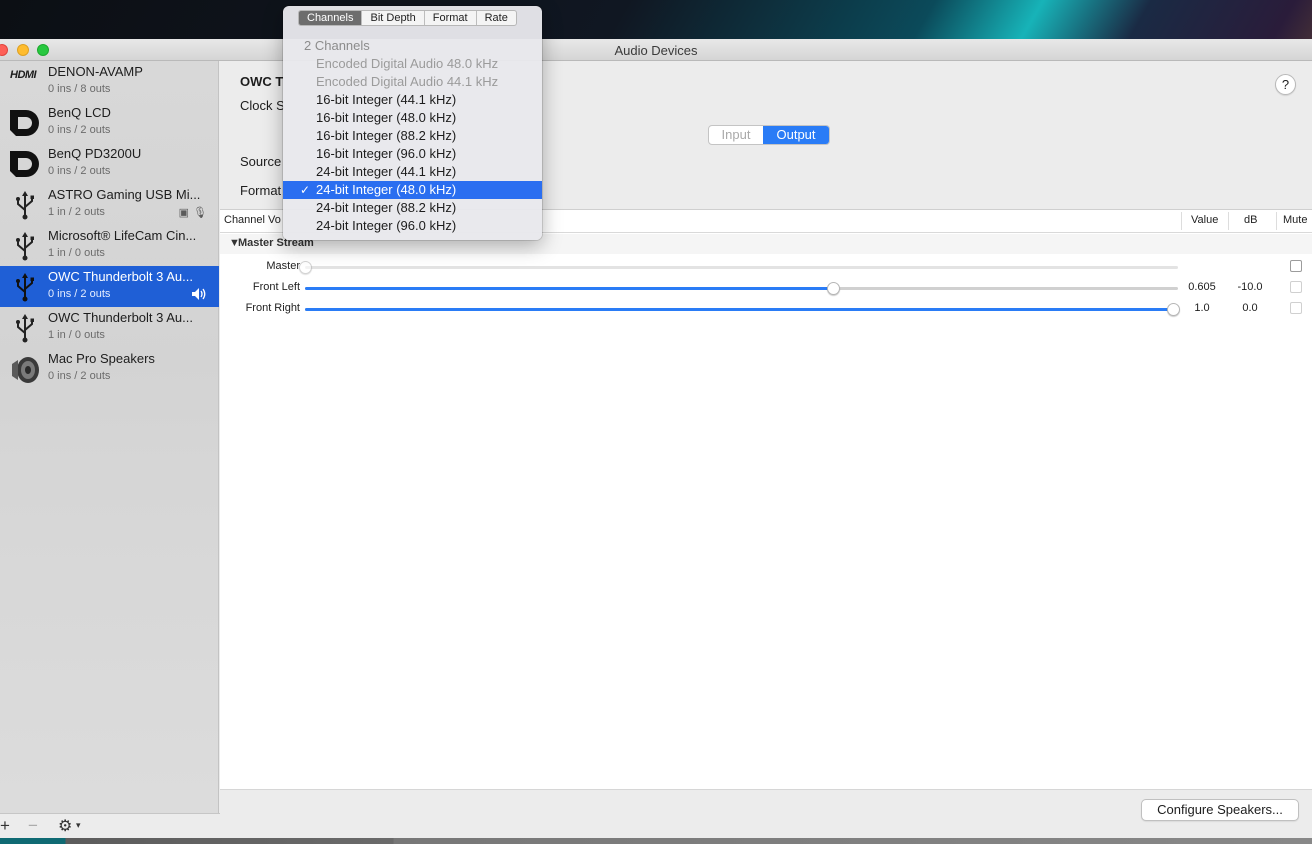 Image resolution: width=1312 pixels, height=844 pixels. I want to click on tab-bit-depth: Bit Depth, so click(393, 18).